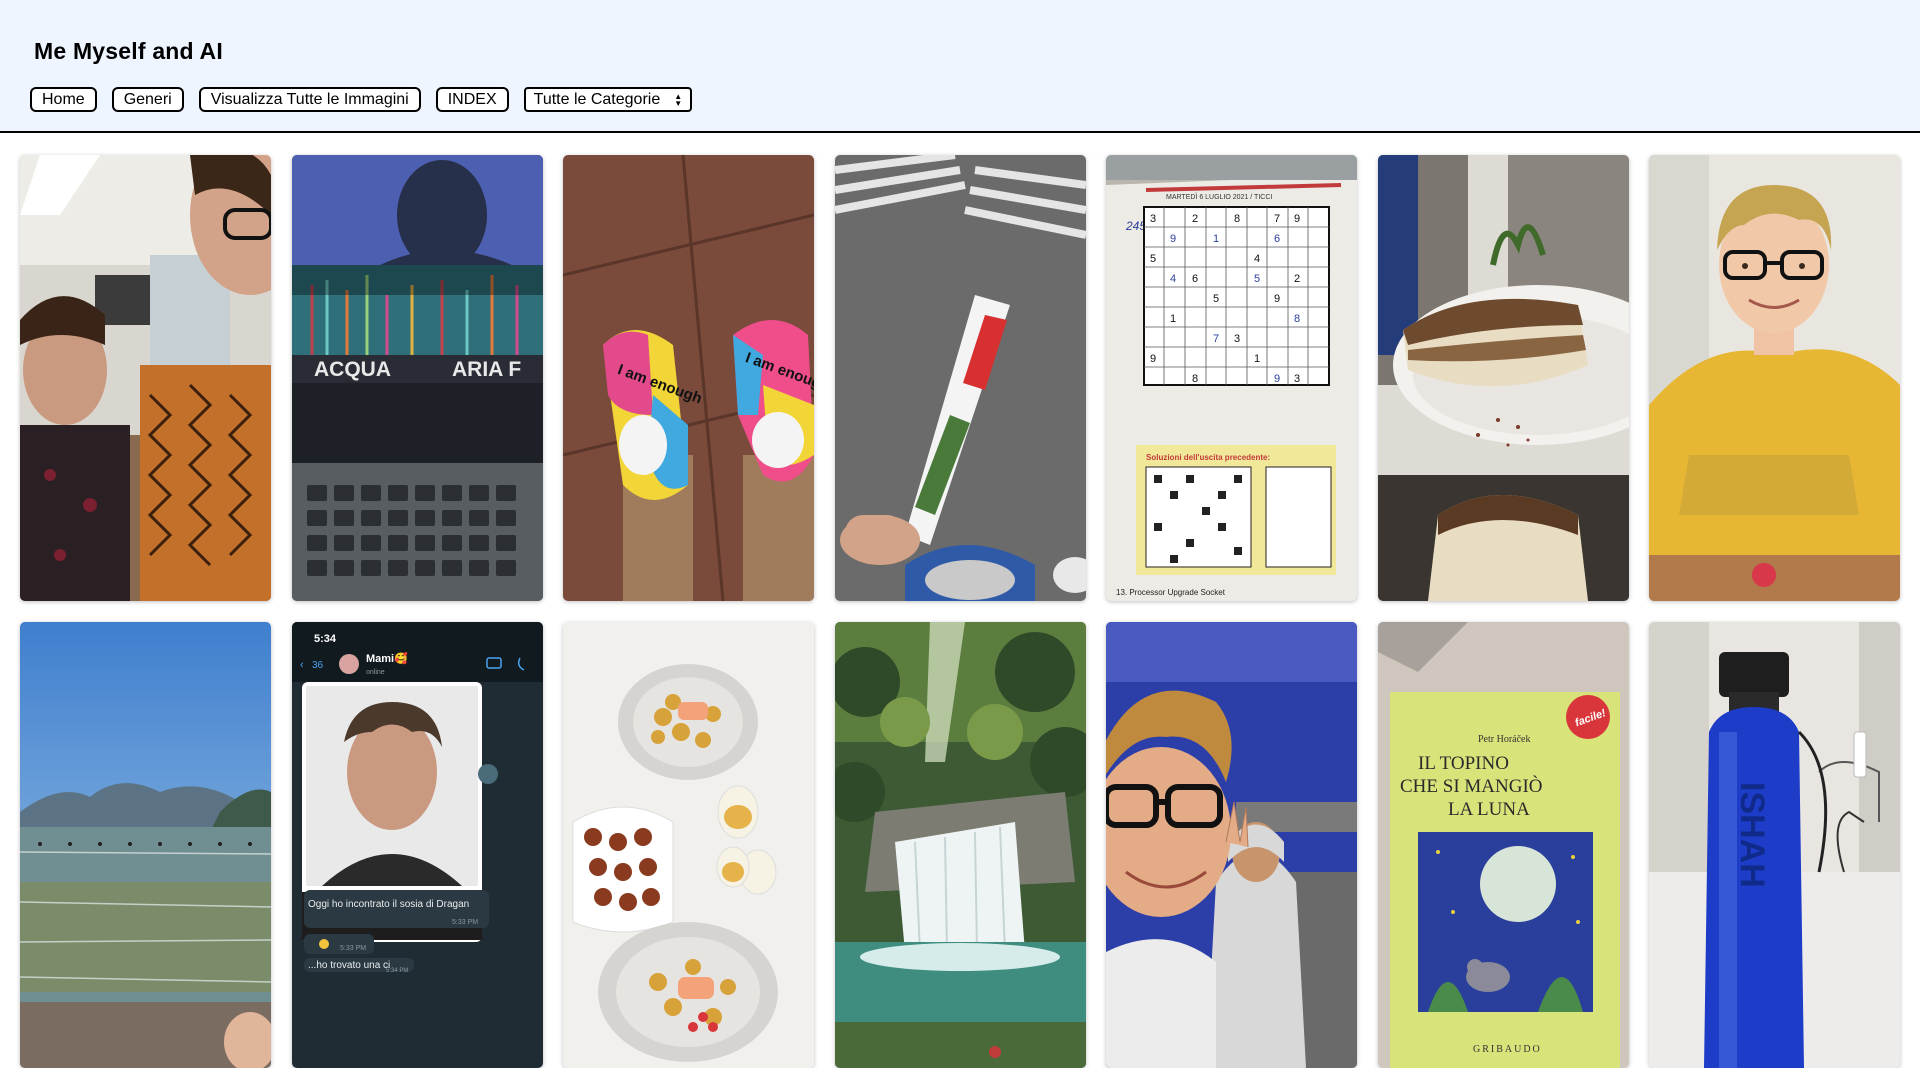  I want to click on chat-message-3: ...ho trovato una ci, so click(349, 965).